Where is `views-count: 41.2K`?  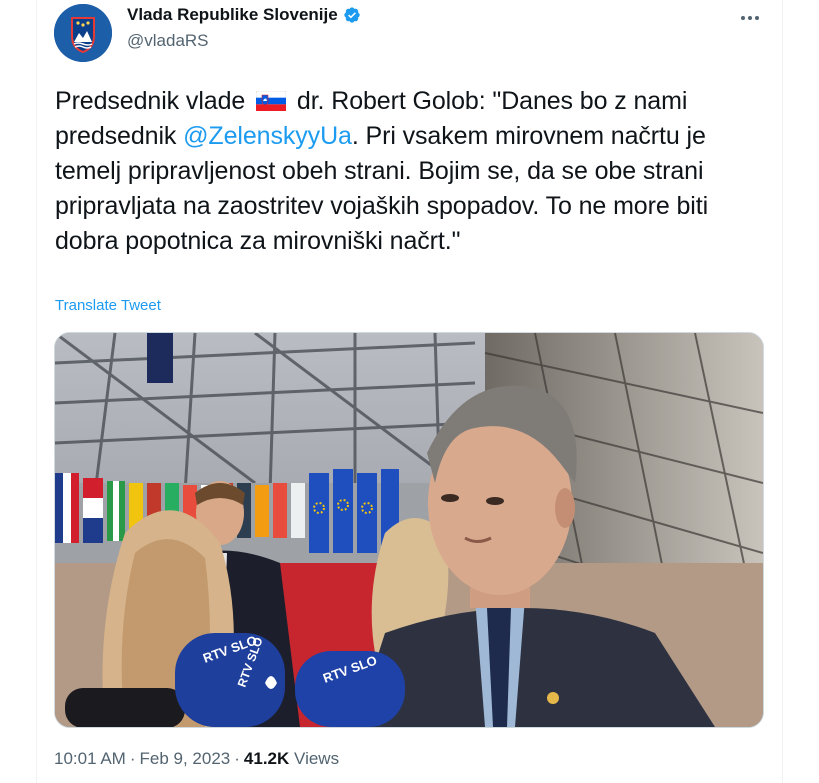
views-count: 41.2K is located at coordinates (266, 758).